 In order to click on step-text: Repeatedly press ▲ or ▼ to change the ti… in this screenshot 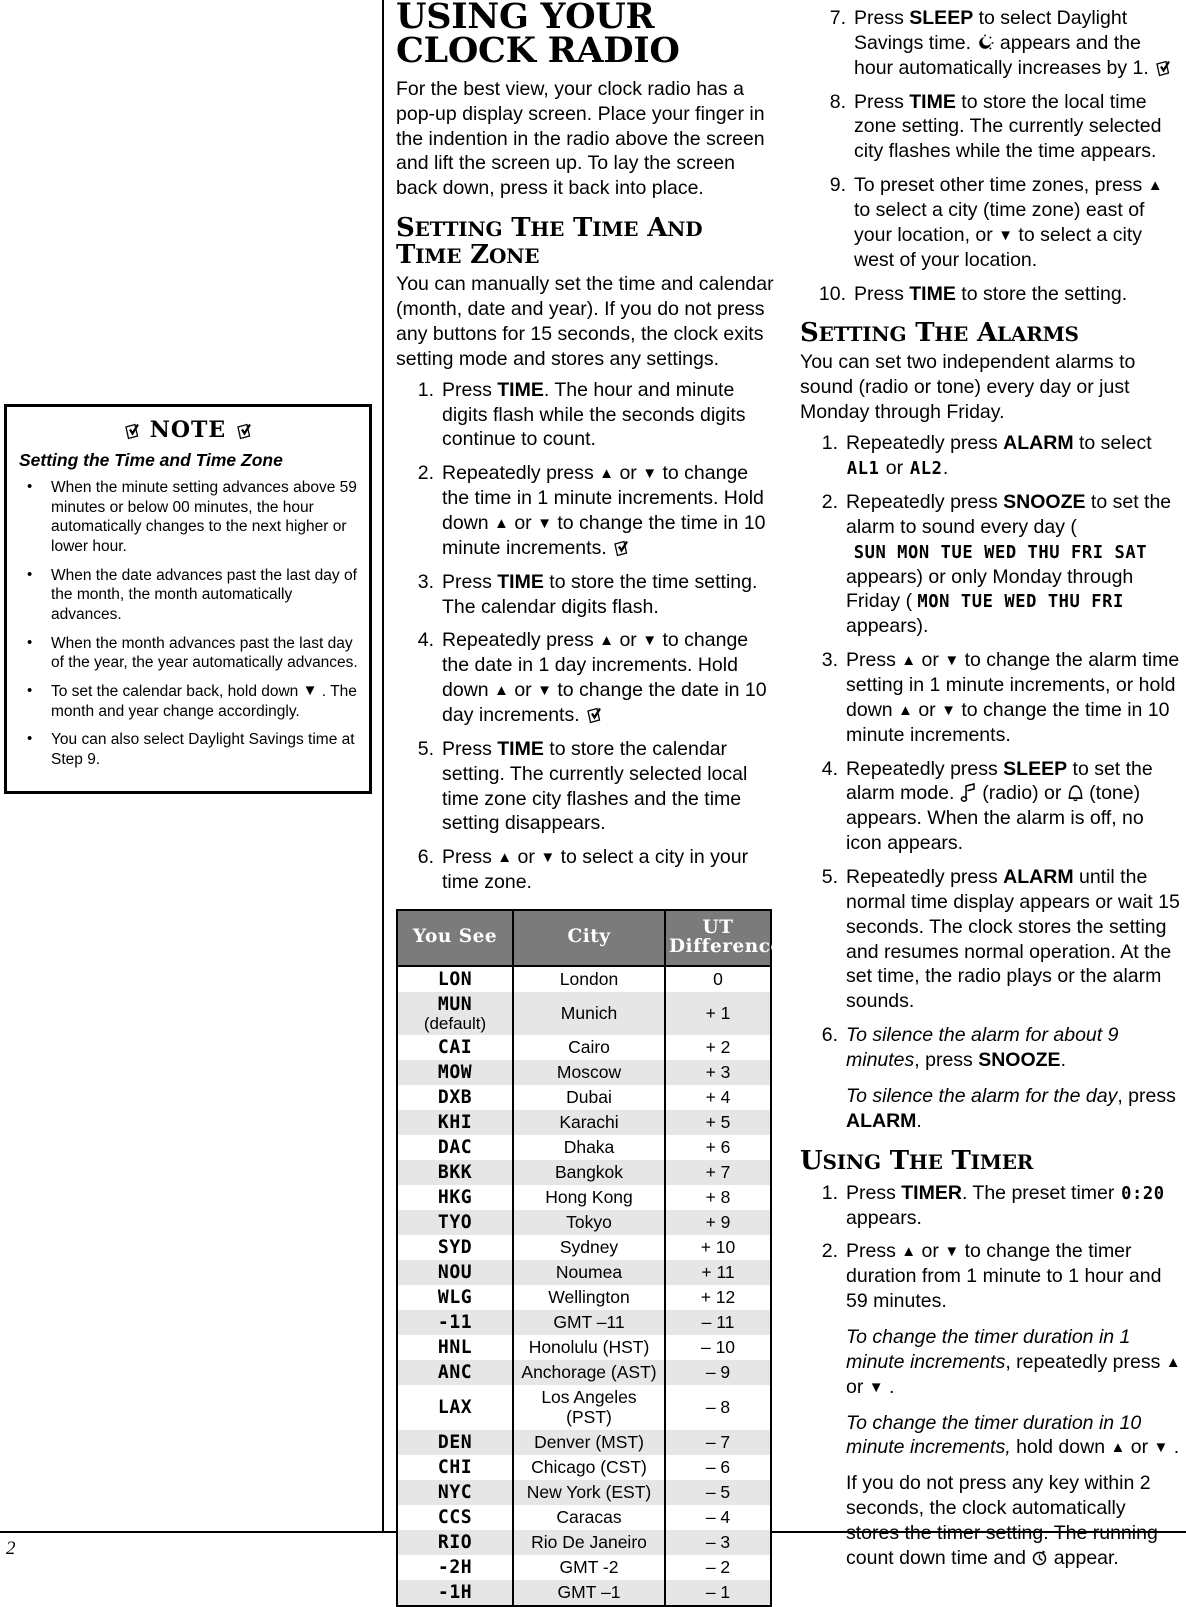, I will do `click(604, 510)`.